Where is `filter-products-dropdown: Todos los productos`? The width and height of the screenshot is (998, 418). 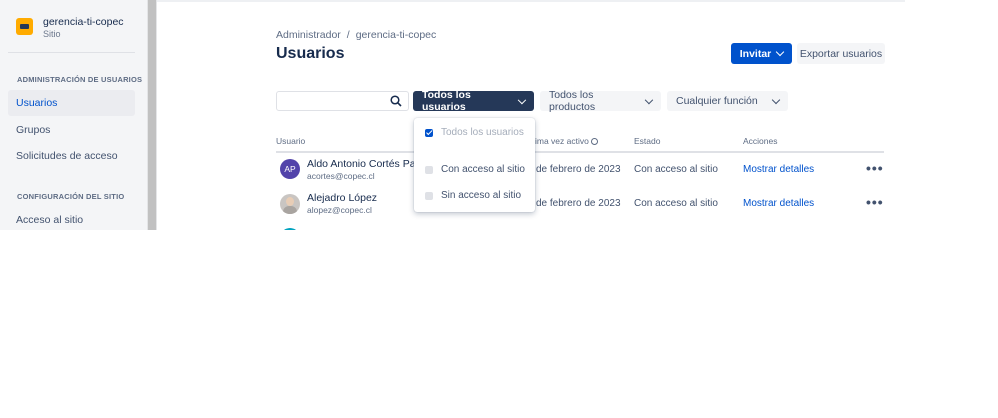
filter-products-dropdown: Todos los productos is located at coordinates (600, 101).